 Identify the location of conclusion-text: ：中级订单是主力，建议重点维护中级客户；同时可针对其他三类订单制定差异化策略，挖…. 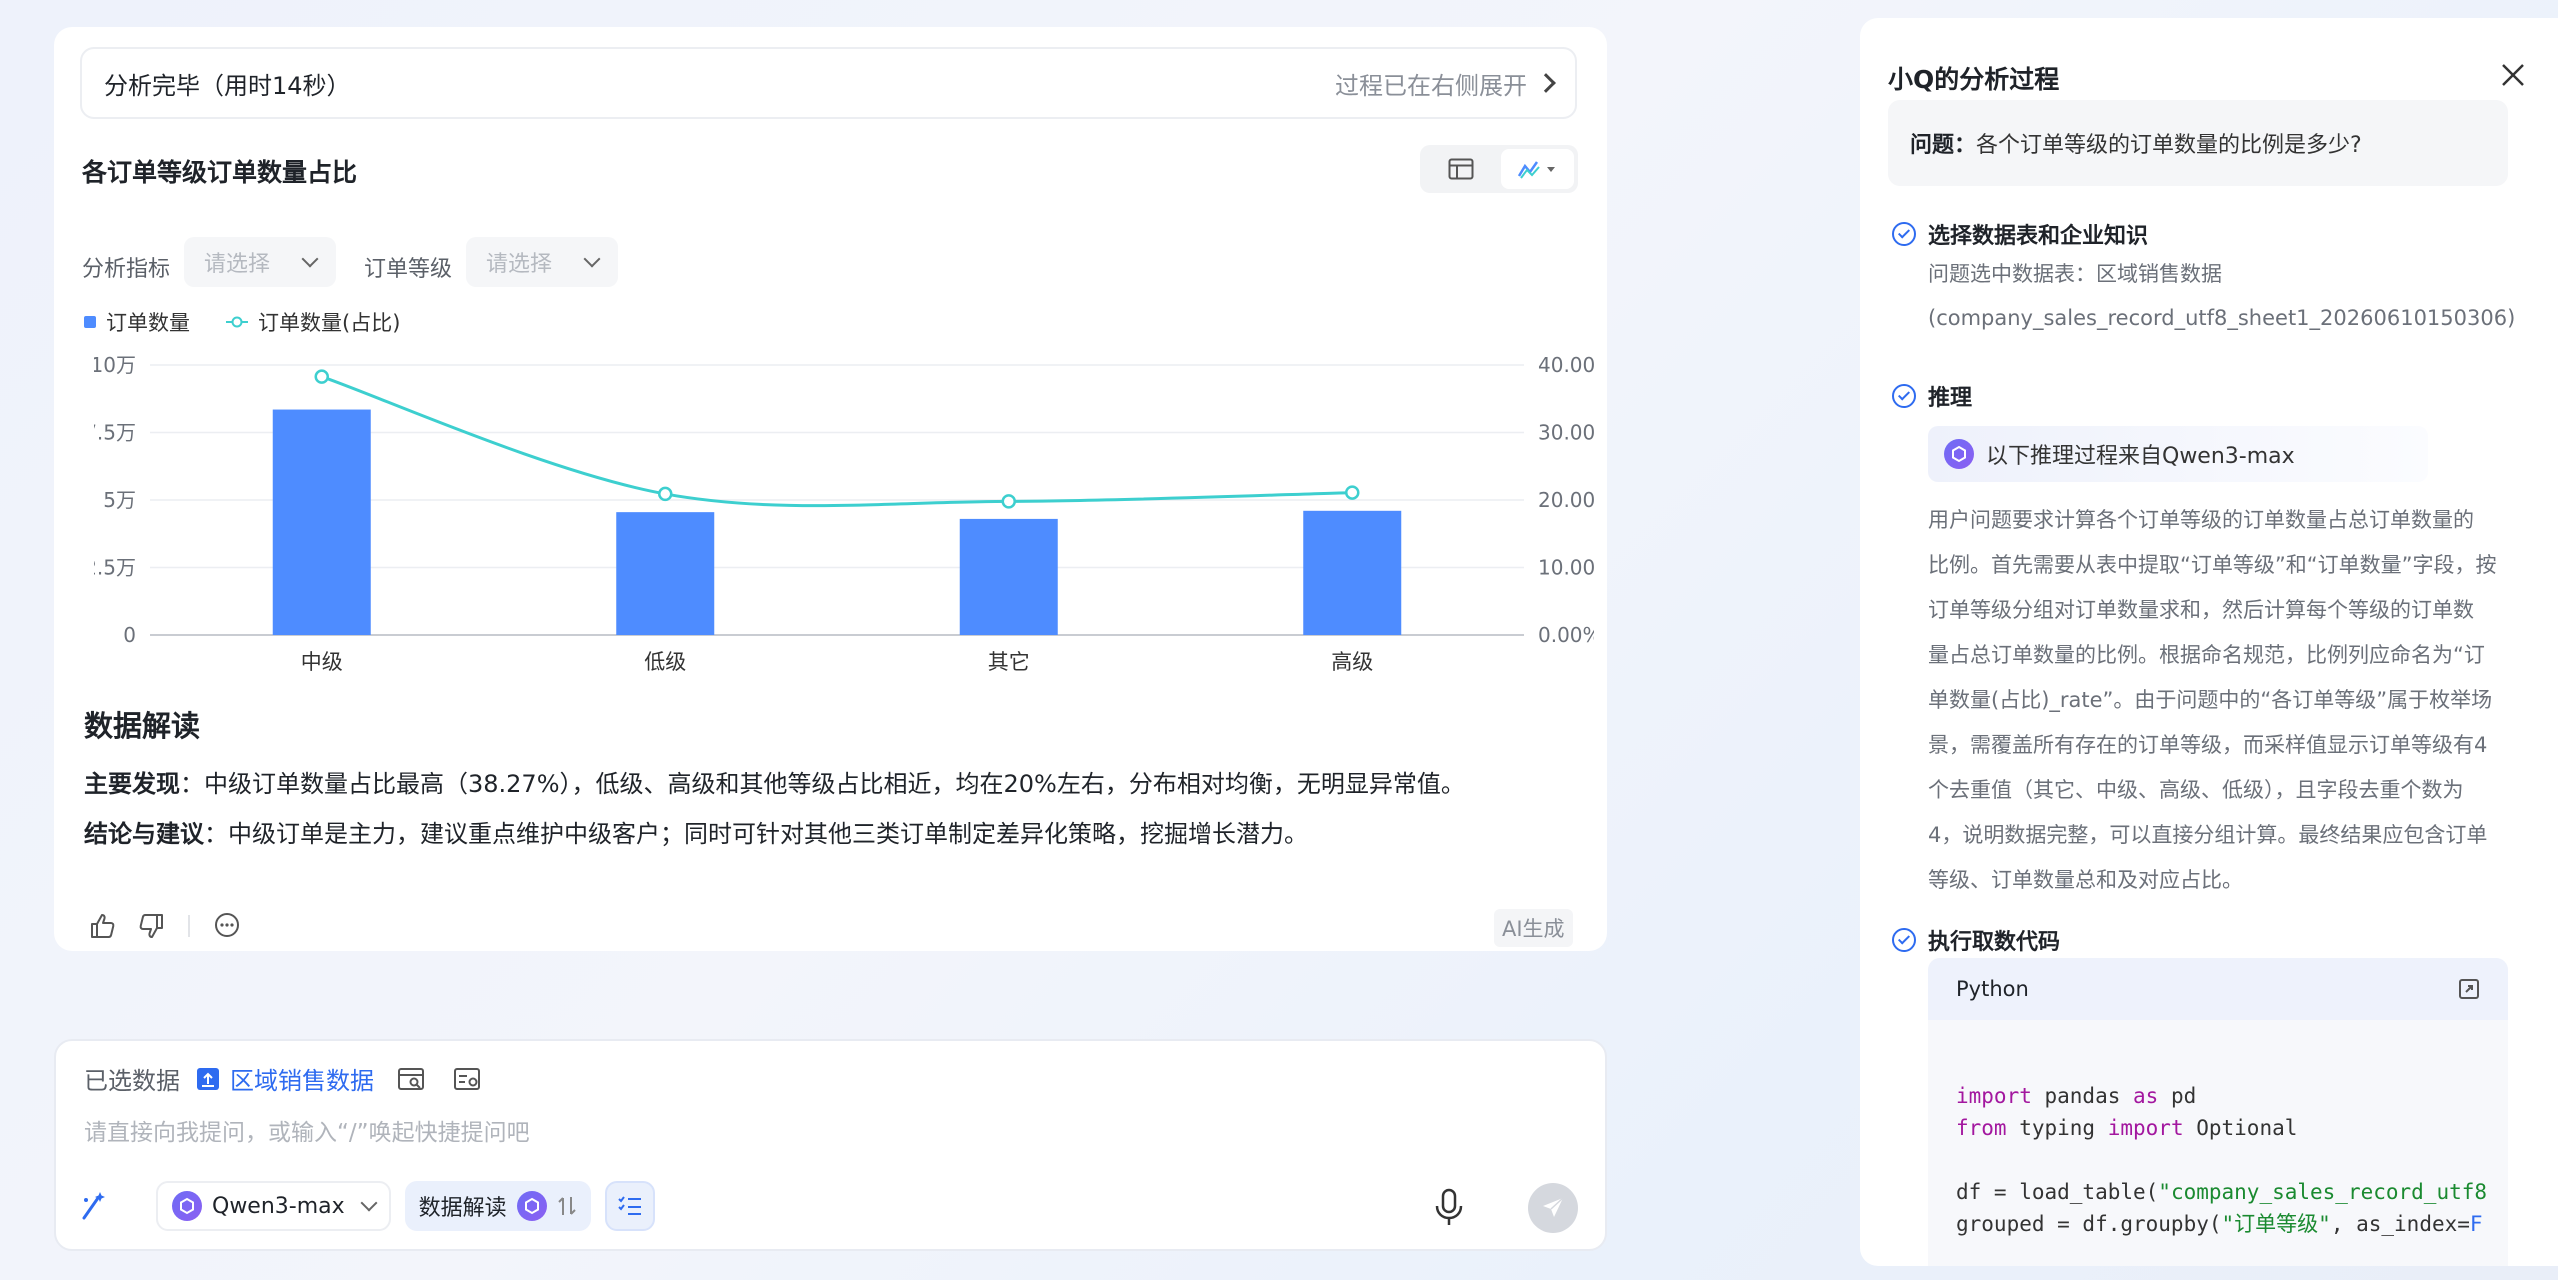
(756, 834).